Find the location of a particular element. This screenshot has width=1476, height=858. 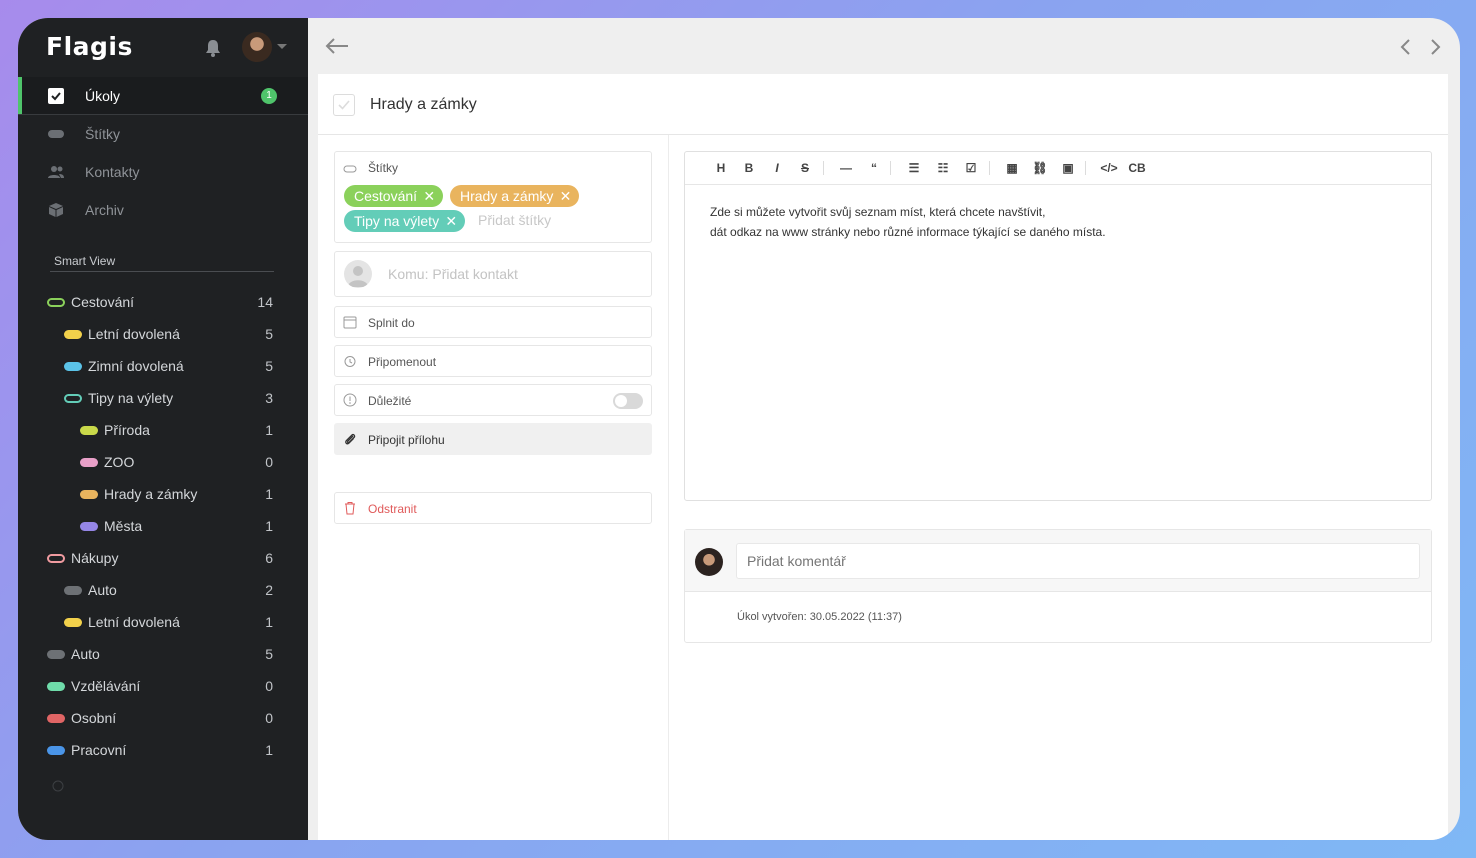

checkbox-icon is located at coordinates (56, 96).